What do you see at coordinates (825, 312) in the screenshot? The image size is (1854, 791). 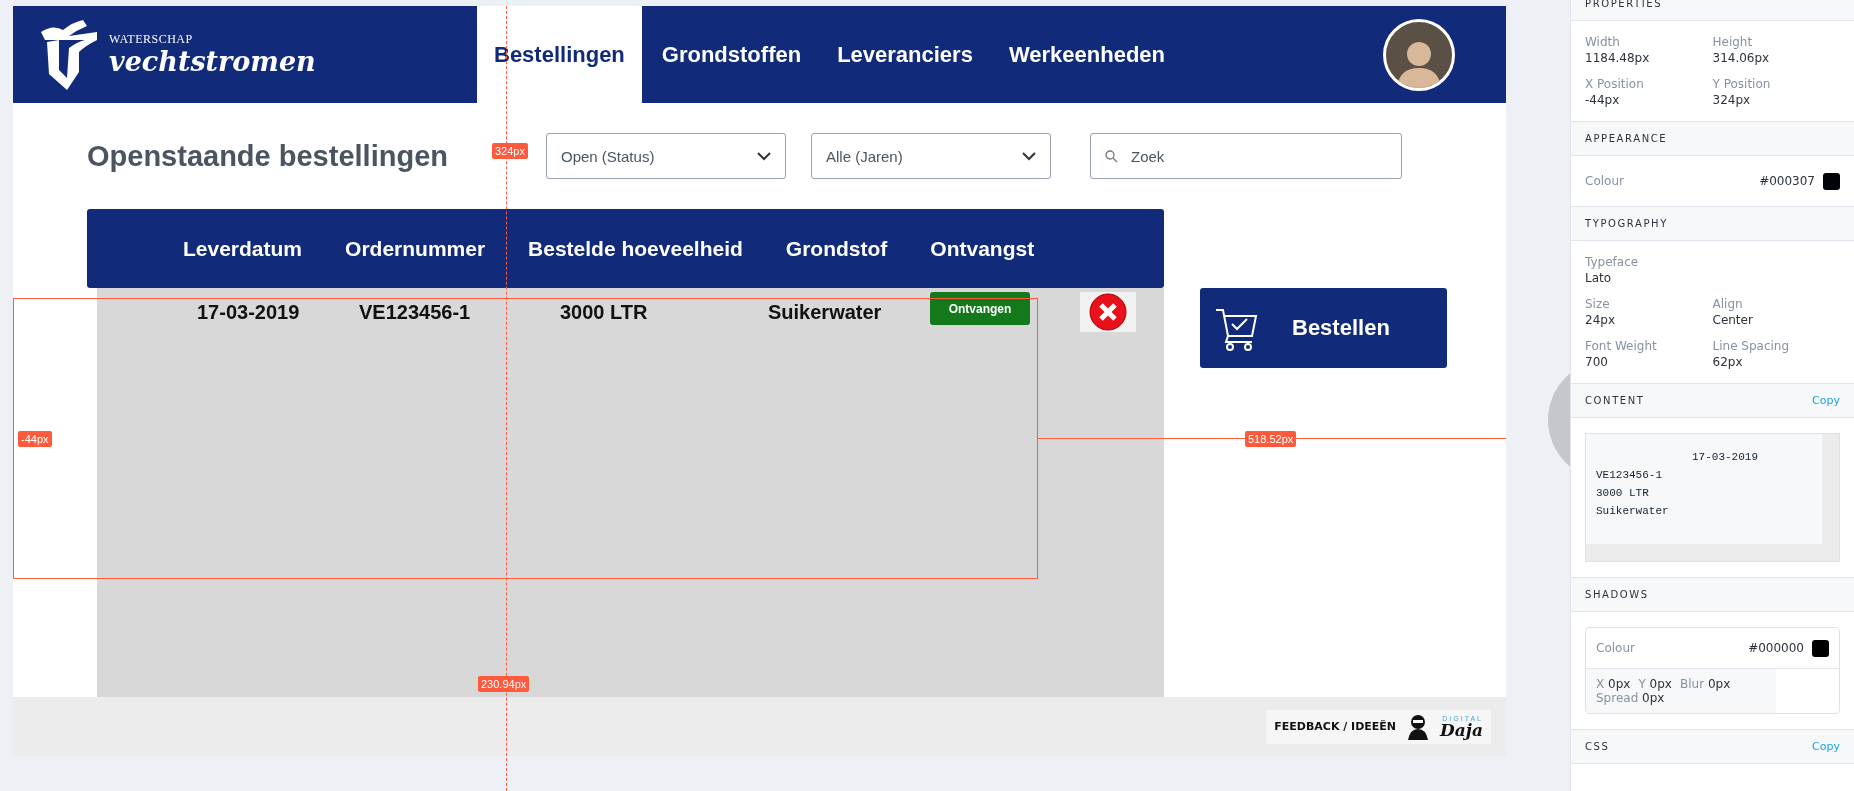 I see `table-cell-text: Suikerwater` at bounding box center [825, 312].